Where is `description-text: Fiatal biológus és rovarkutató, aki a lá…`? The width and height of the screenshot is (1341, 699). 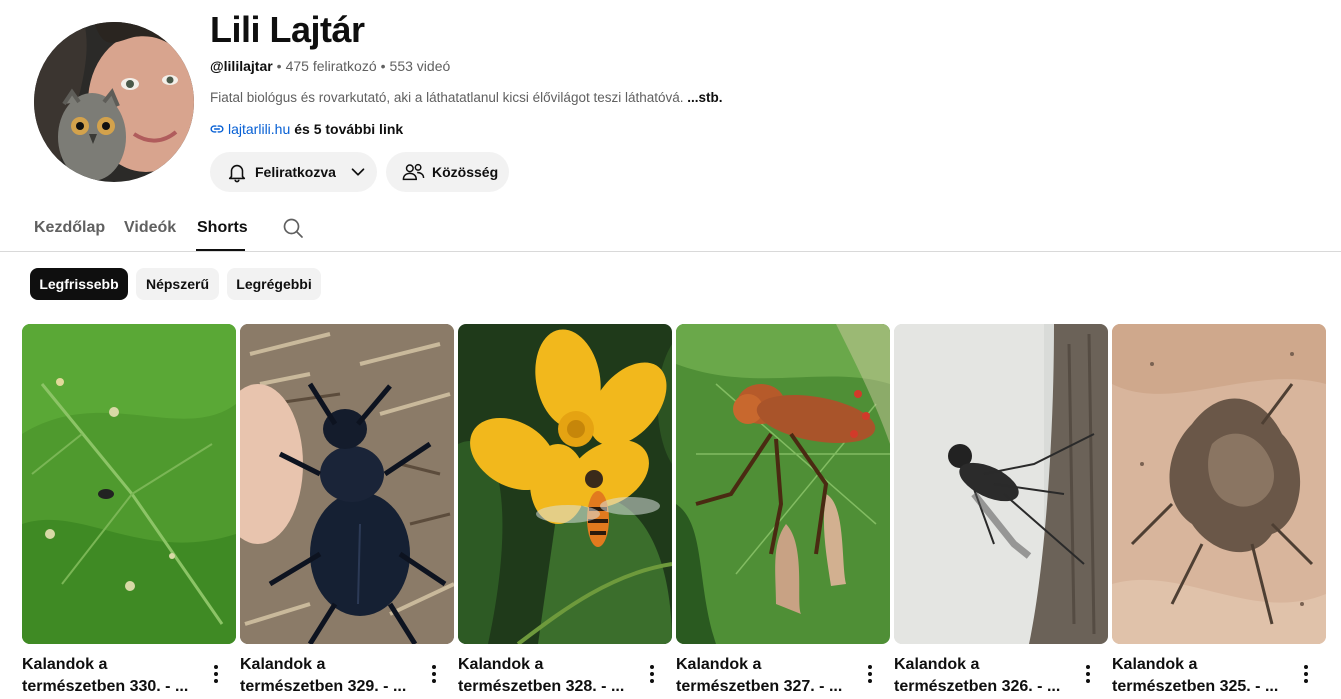 description-text: Fiatal biológus és rovarkutató, aki a lá… is located at coordinates (447, 97).